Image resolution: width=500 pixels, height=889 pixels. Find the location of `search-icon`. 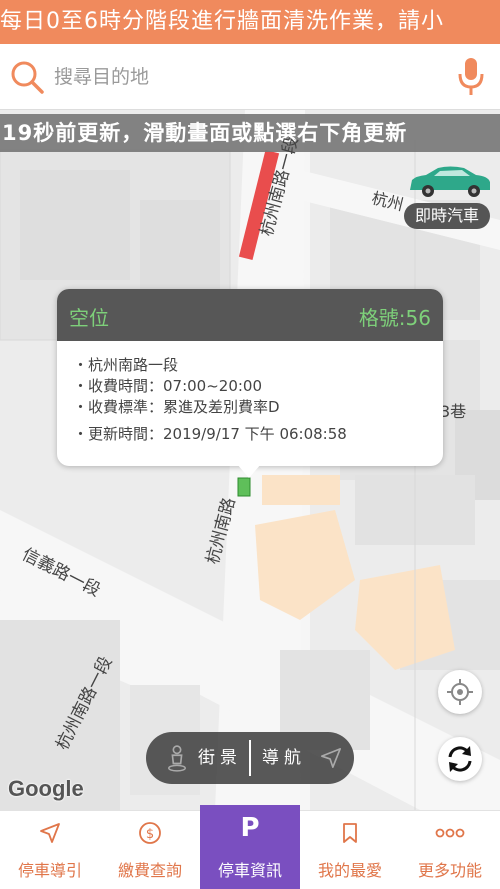

search-icon is located at coordinates (27, 77).